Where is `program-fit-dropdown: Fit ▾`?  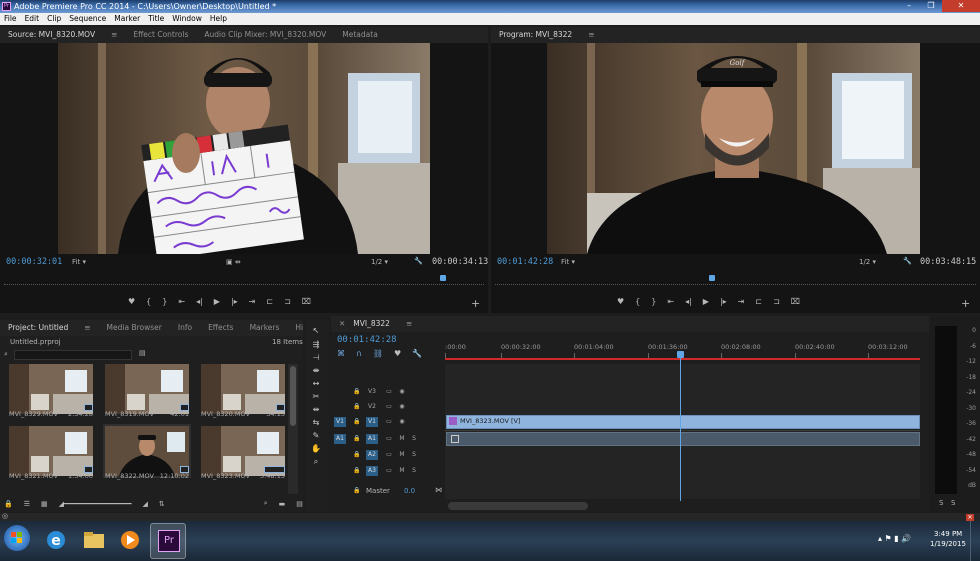
program-fit-dropdown: Fit ▾ is located at coordinates (568, 262).